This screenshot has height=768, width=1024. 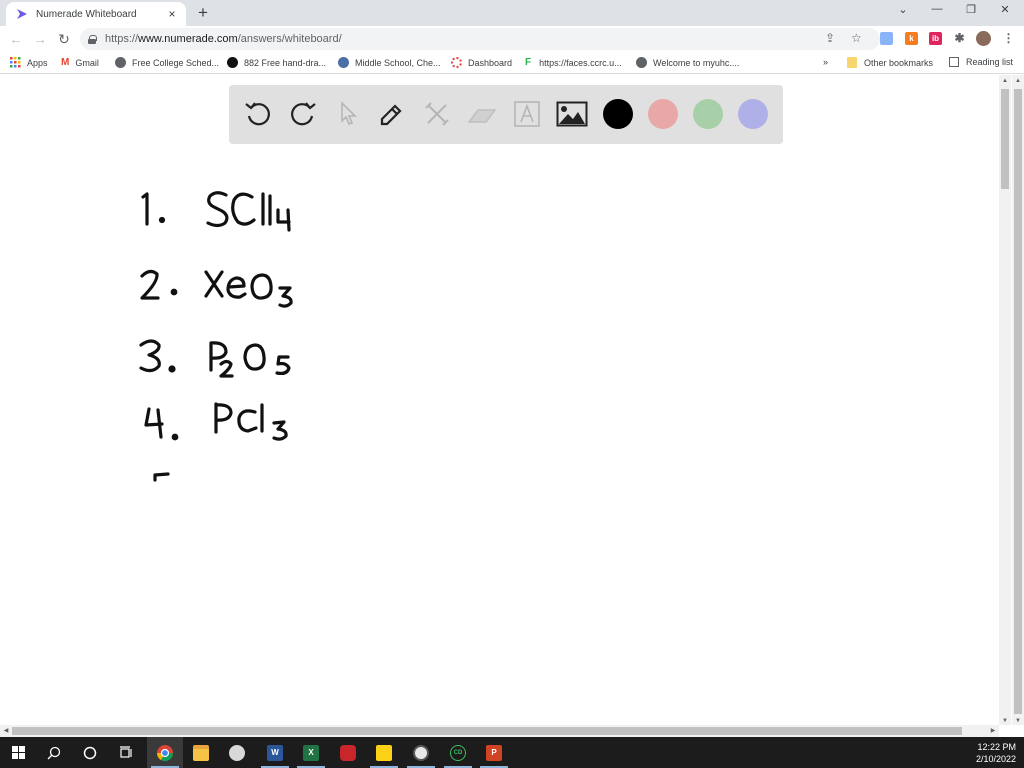 I want to click on scroll-right-icon: ▶, so click(x=993, y=730).